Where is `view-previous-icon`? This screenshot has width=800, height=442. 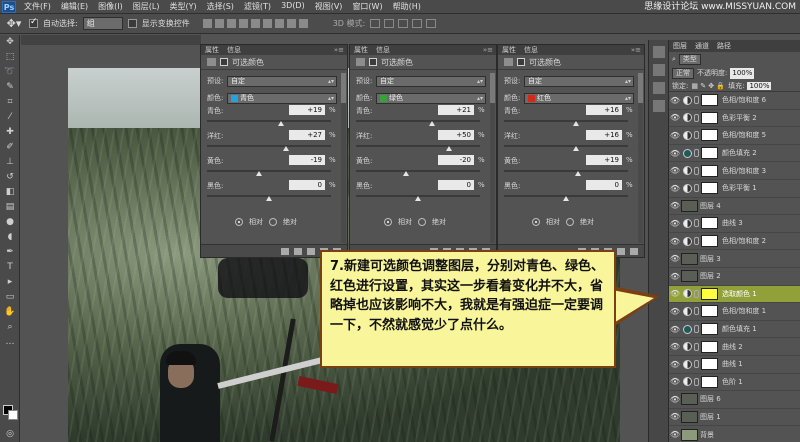
view-previous-icon is located at coordinates (298, 251).